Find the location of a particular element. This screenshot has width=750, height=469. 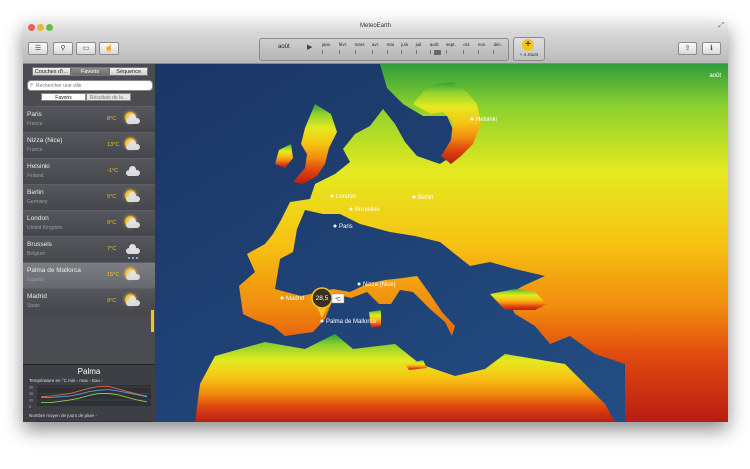

share-icon: ⇪ is located at coordinates (687, 48).